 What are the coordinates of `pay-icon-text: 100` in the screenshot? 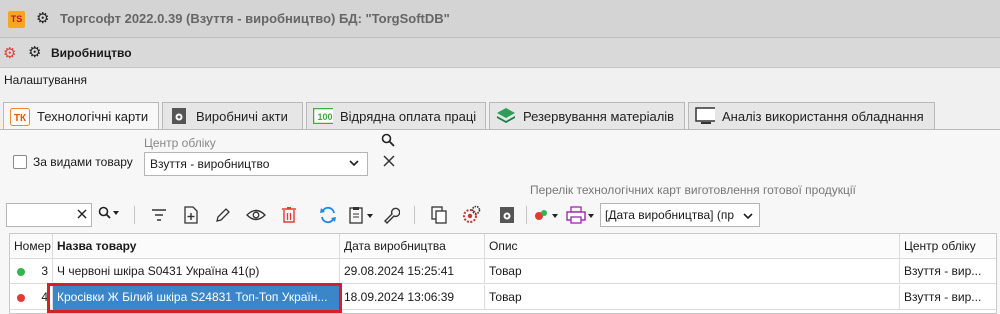 It's located at (324, 117).